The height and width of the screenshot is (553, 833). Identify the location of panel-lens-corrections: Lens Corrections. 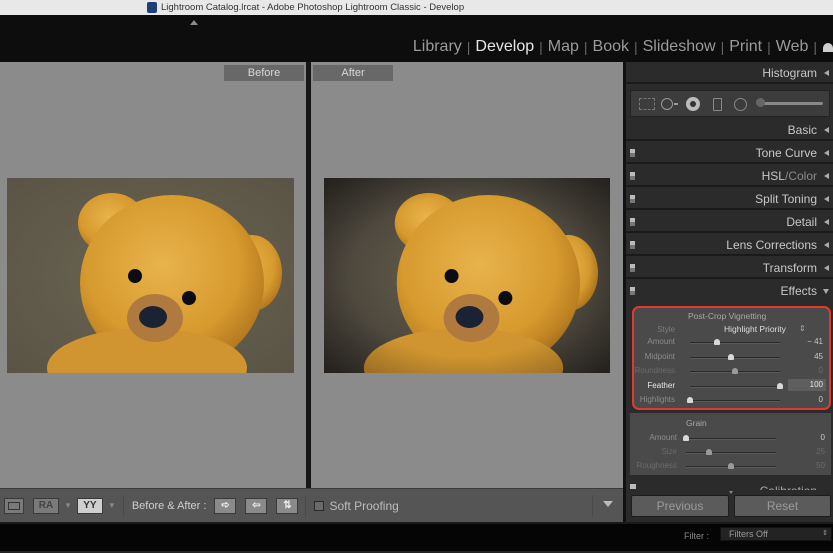
(729, 245).